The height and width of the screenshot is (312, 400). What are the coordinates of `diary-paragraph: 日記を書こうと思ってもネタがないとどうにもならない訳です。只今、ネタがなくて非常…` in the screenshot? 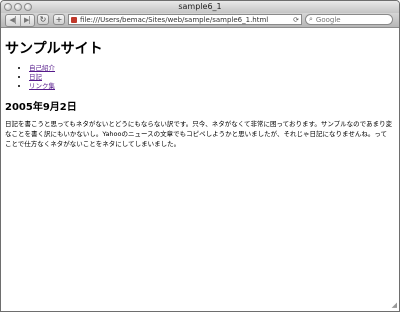 It's located at (199, 134).